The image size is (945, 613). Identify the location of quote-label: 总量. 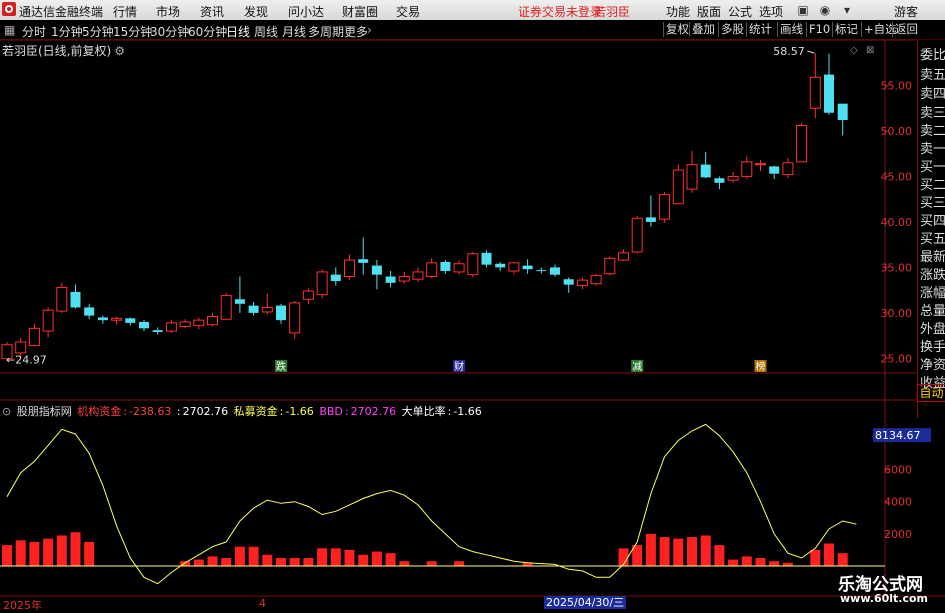
(932, 309).